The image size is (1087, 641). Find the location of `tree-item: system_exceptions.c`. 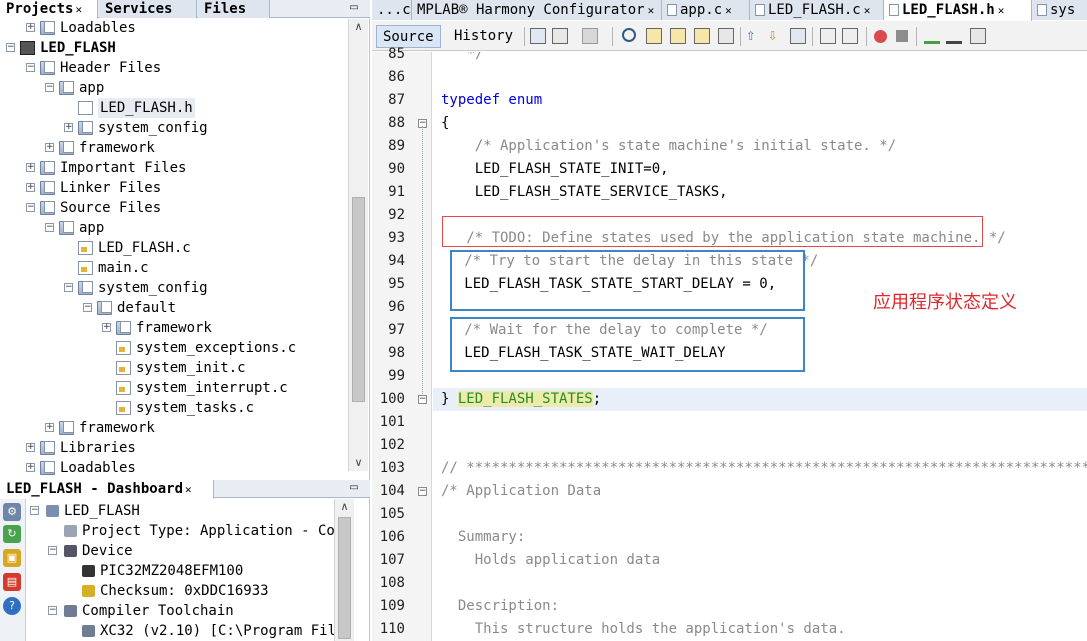

tree-item: system_exceptions.c is located at coordinates (174, 348).